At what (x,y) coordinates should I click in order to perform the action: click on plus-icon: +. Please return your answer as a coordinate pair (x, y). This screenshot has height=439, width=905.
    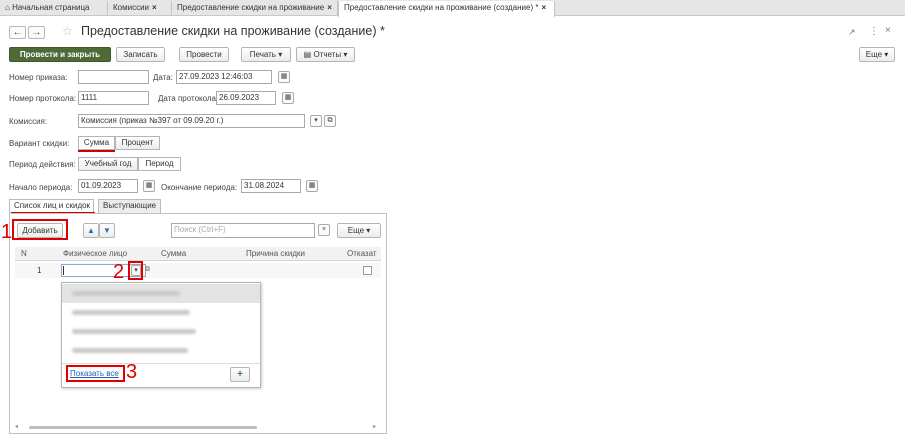
    Looking at the image, I should click on (240, 374).